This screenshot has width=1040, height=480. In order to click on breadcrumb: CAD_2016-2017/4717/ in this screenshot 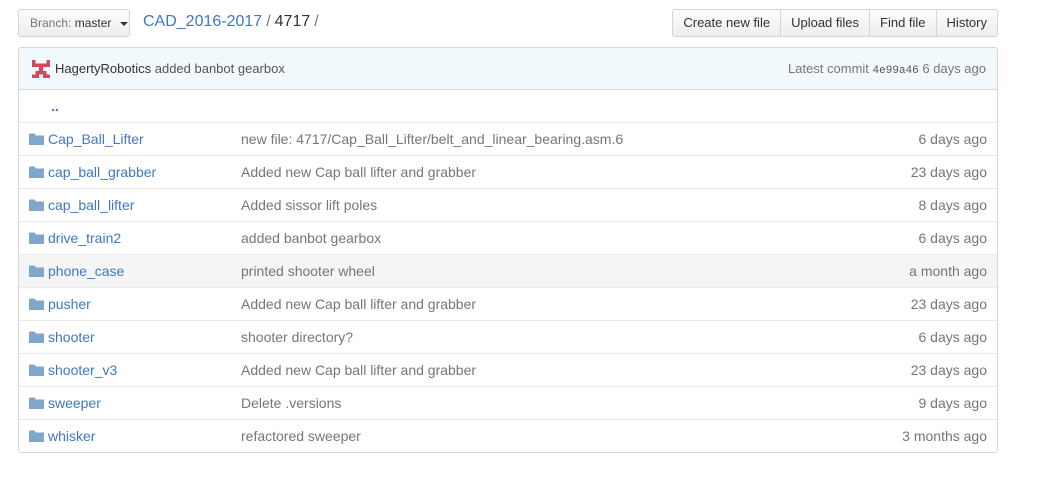, I will do `click(233, 22)`.